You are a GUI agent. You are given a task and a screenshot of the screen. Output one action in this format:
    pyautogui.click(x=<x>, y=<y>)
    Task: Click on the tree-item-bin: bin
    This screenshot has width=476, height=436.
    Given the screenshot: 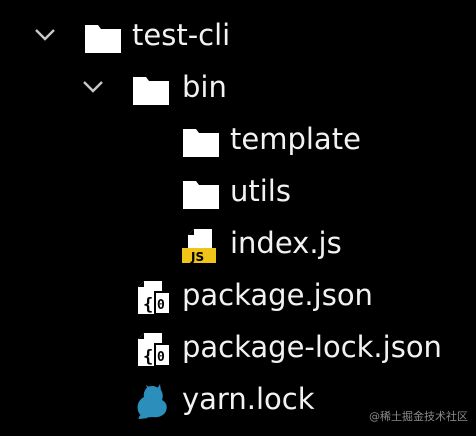 What is the action you would take?
    pyautogui.click(x=238, y=89)
    